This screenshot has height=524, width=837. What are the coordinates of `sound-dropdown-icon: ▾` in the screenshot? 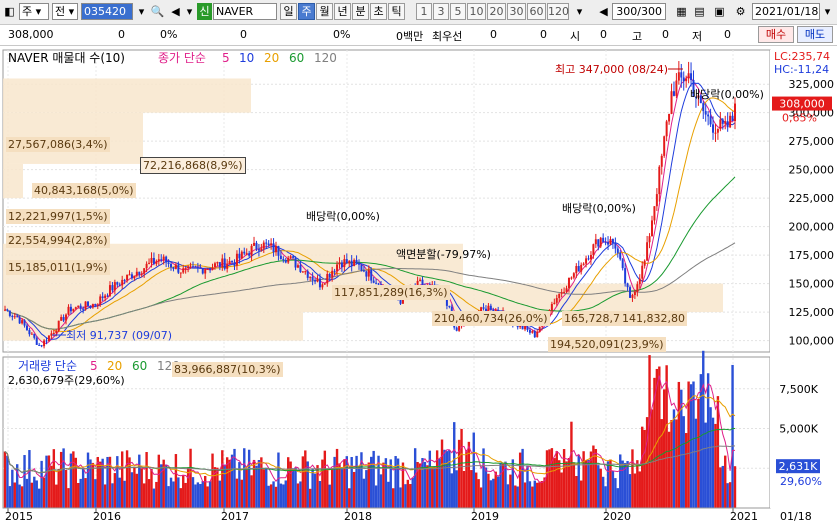 It's located at (189, 11).